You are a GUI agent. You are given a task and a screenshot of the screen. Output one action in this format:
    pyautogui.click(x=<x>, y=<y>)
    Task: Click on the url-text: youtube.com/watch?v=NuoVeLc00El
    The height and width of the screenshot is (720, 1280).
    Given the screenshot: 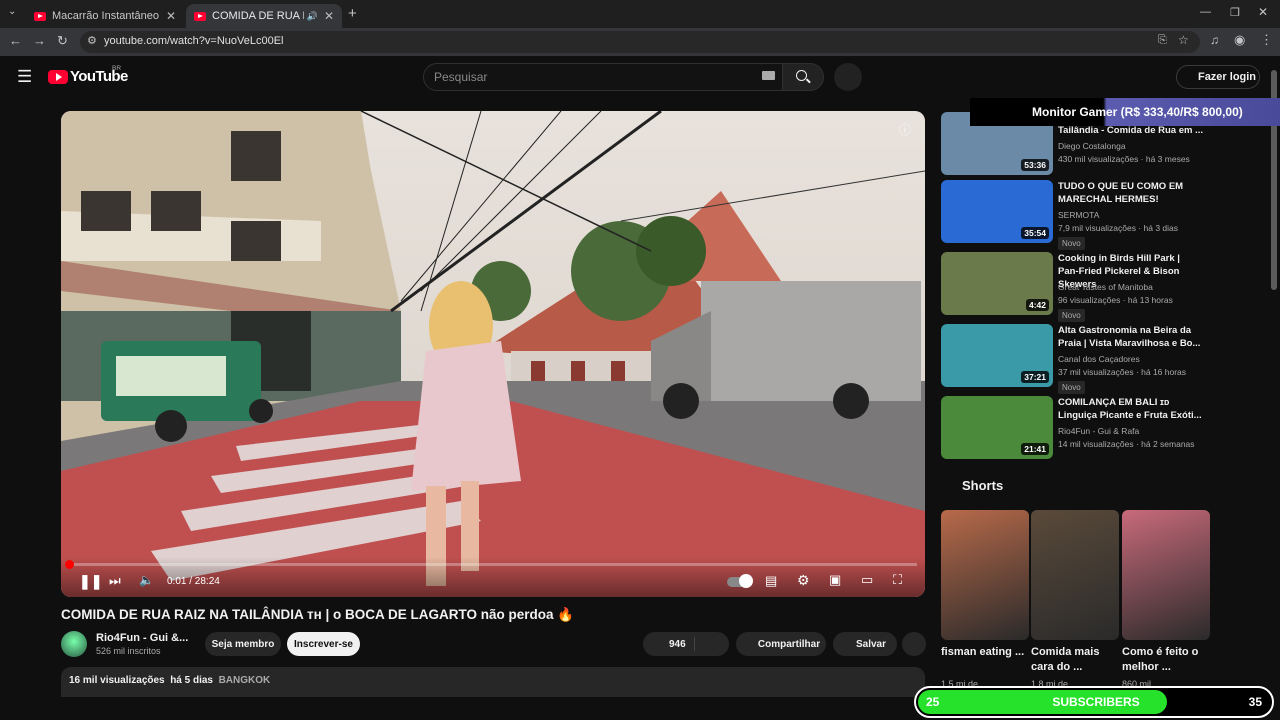 What is the action you would take?
    pyautogui.click(x=194, y=41)
    